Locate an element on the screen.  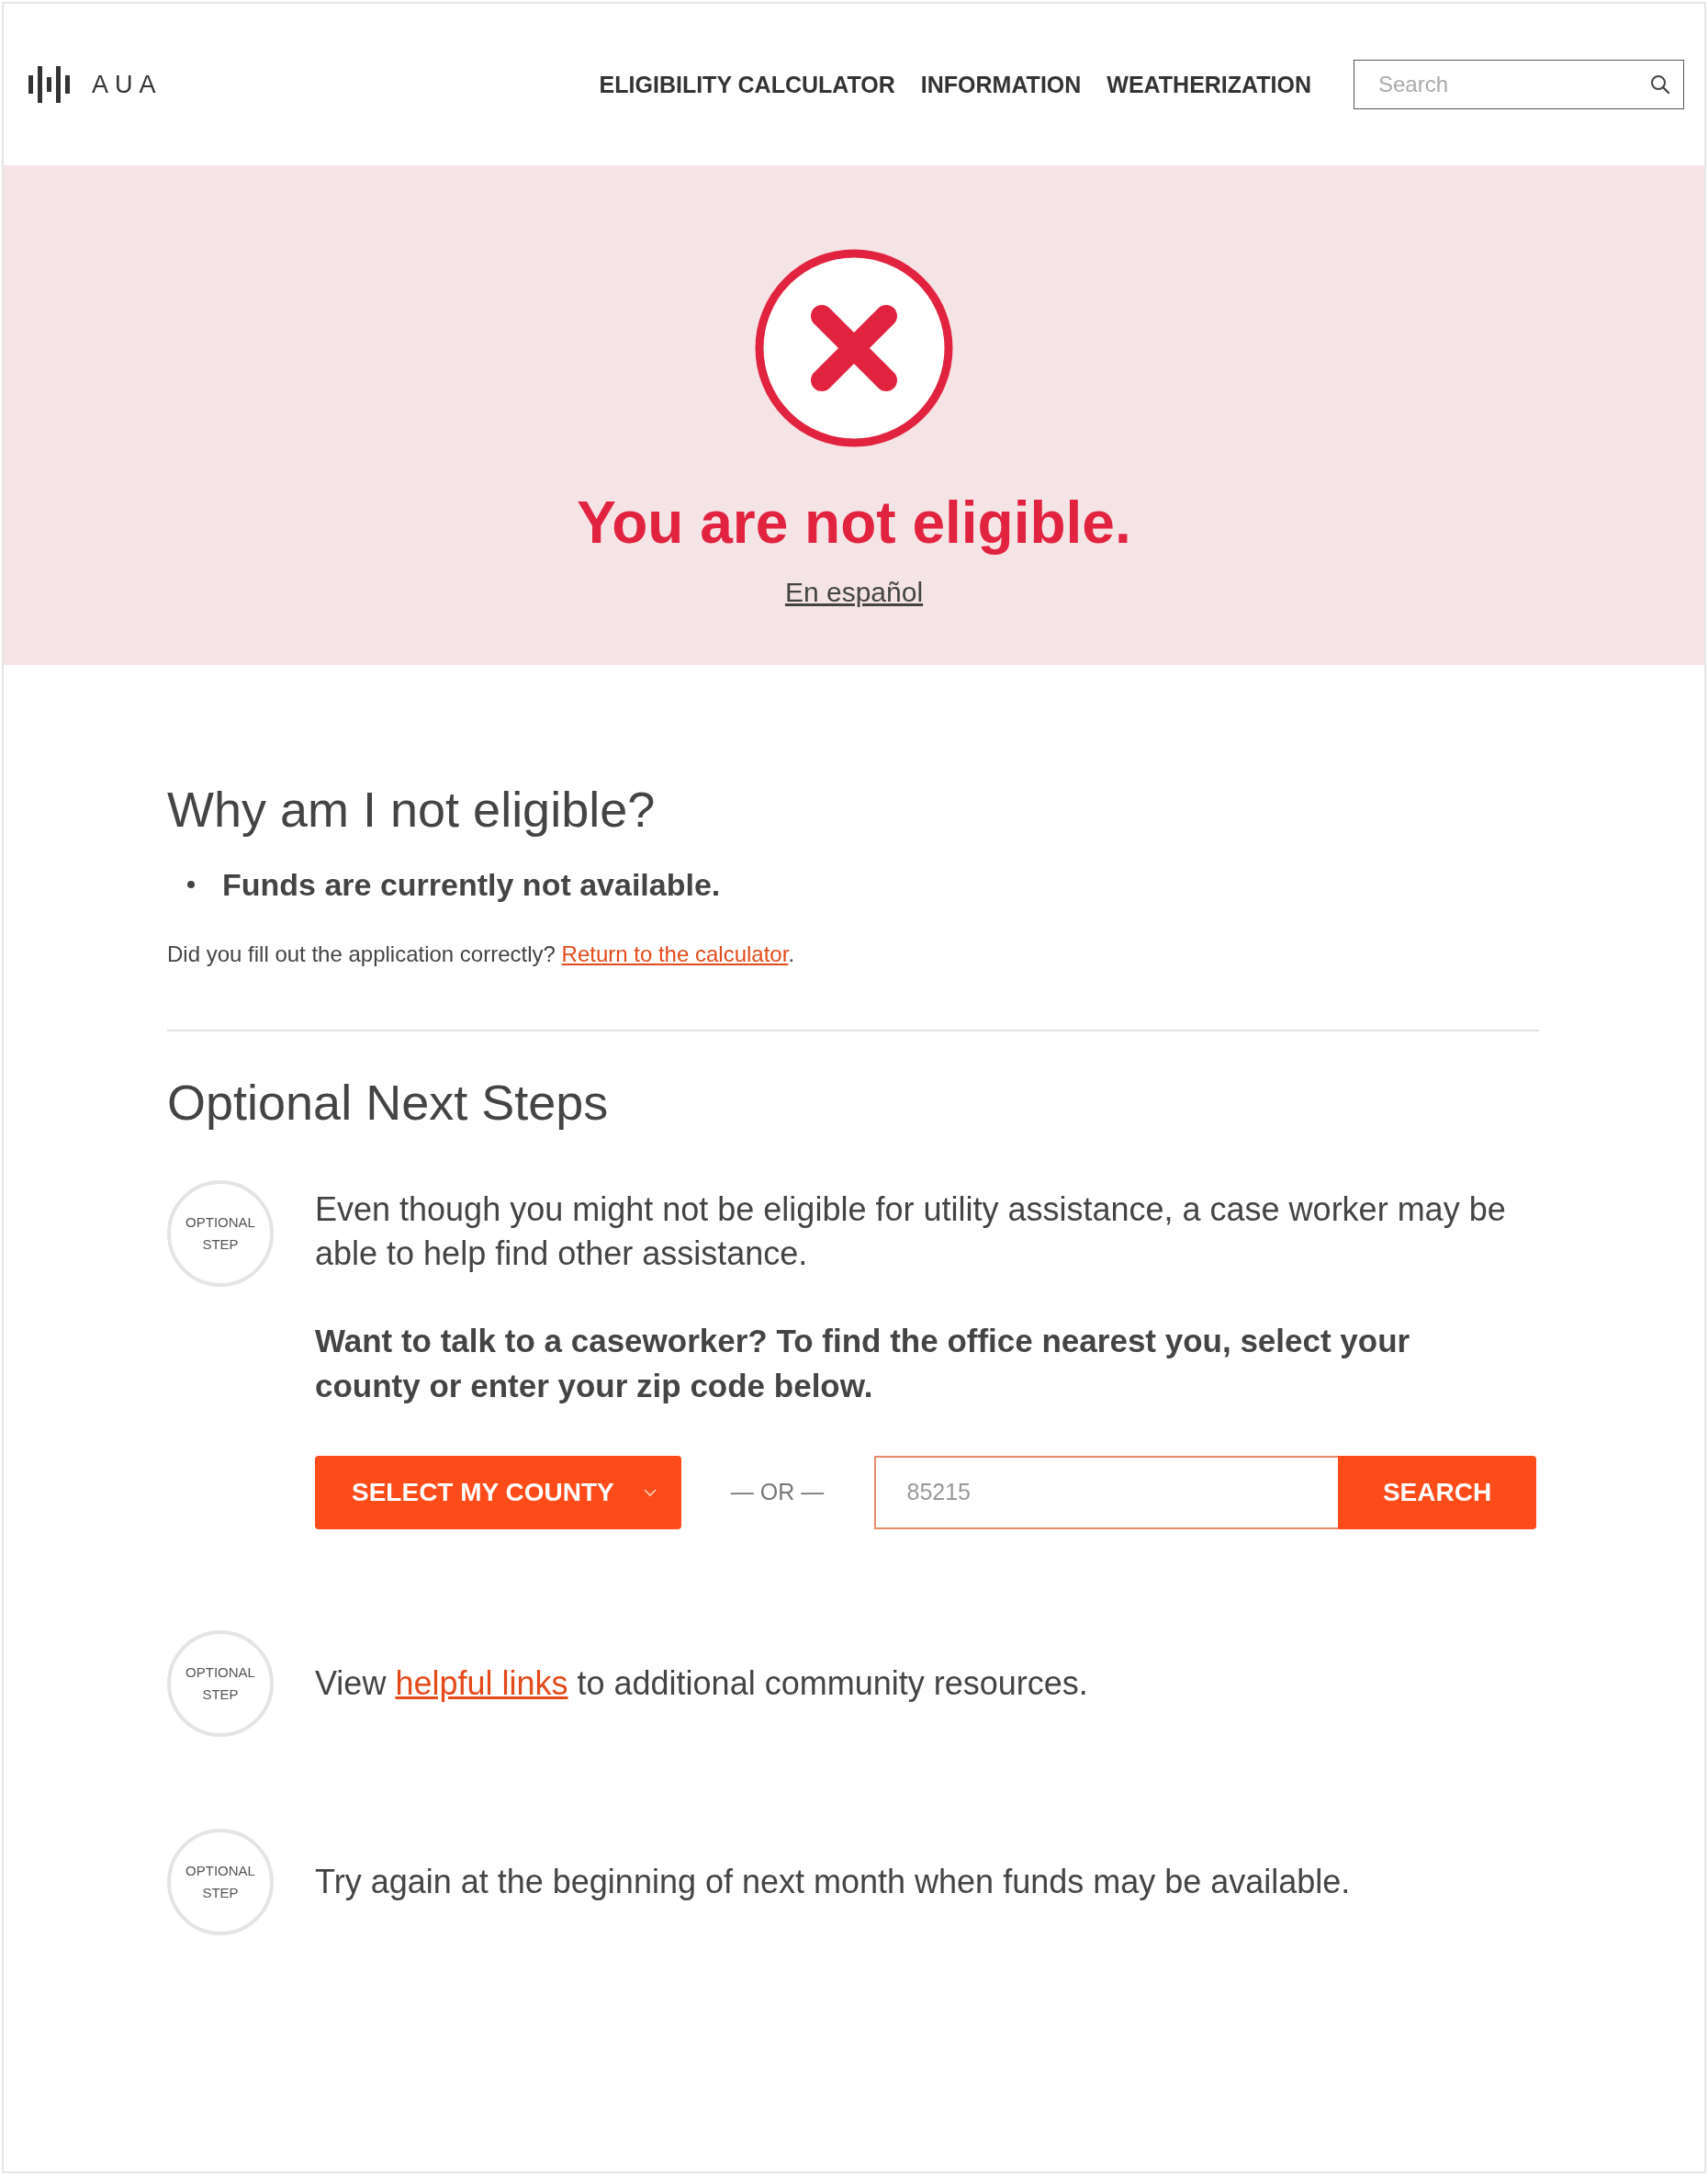
zip-field: 85215 is located at coordinates (1106, 1492).